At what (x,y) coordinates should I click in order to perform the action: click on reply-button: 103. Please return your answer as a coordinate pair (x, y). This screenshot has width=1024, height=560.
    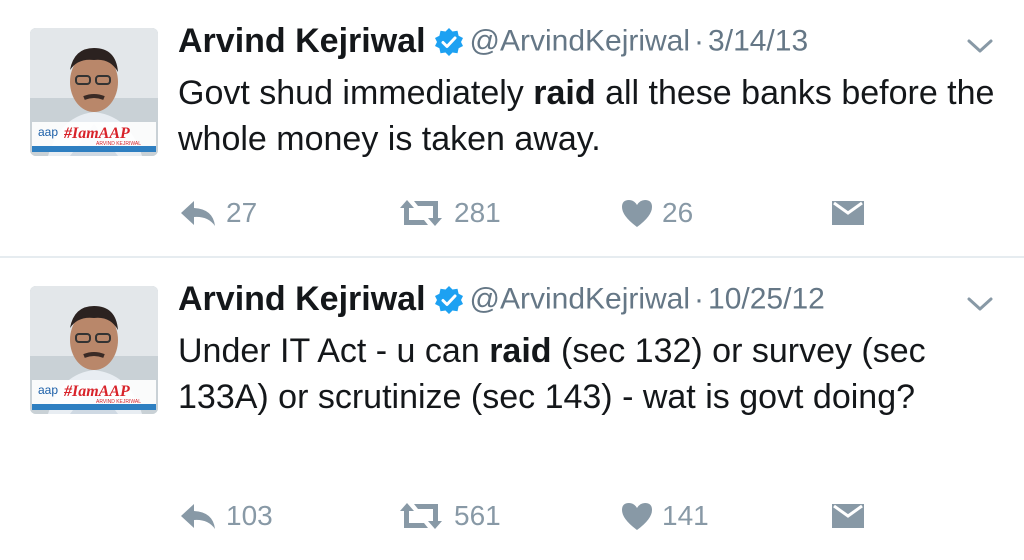
    Looking at the image, I should click on (225, 516).